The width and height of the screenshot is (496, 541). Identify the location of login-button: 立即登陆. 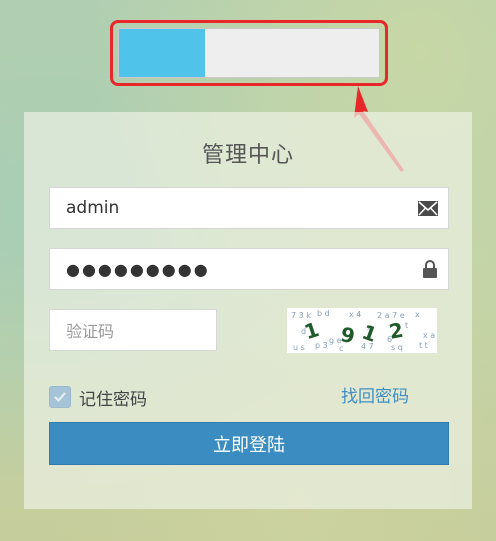
(249, 443).